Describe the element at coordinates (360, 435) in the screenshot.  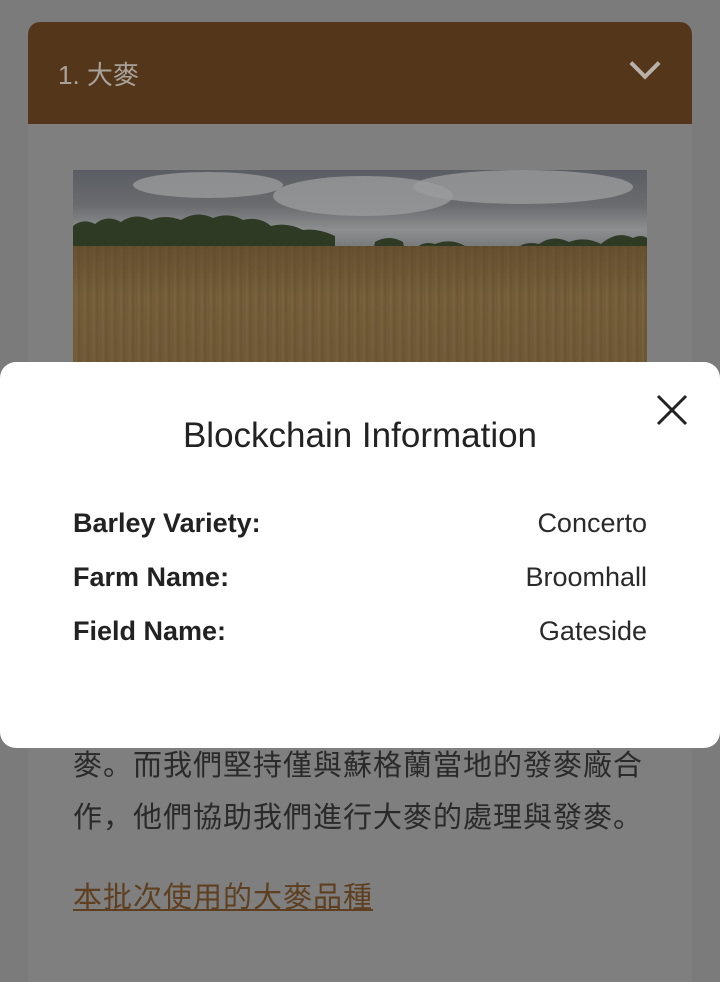
I see `modal-title: Blockchain Information` at that location.